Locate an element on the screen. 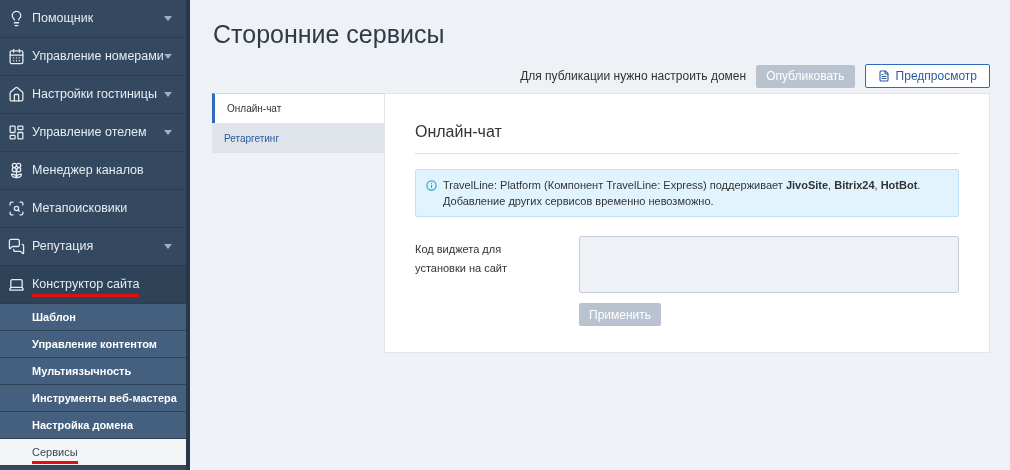  info-icon is located at coordinates (431, 185).